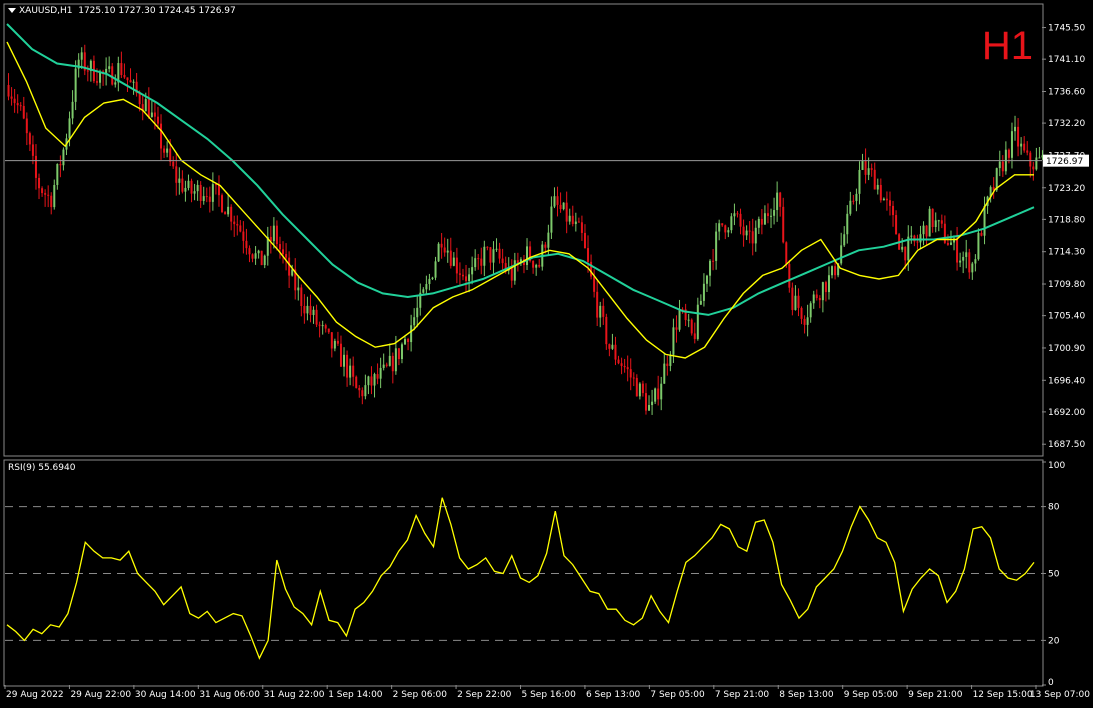  Describe the element at coordinates (871, 695) in the screenshot. I see `time-tick-label: 9 Sep 05:00` at that location.